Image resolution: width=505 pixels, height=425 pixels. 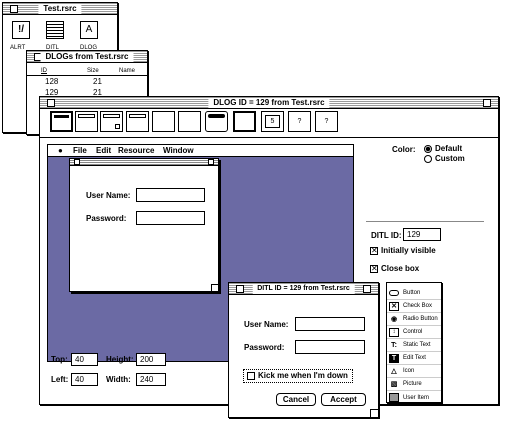 What do you see at coordinates (394, 306) in the screenshot?
I see `checkbox-icon: ✕` at bounding box center [394, 306].